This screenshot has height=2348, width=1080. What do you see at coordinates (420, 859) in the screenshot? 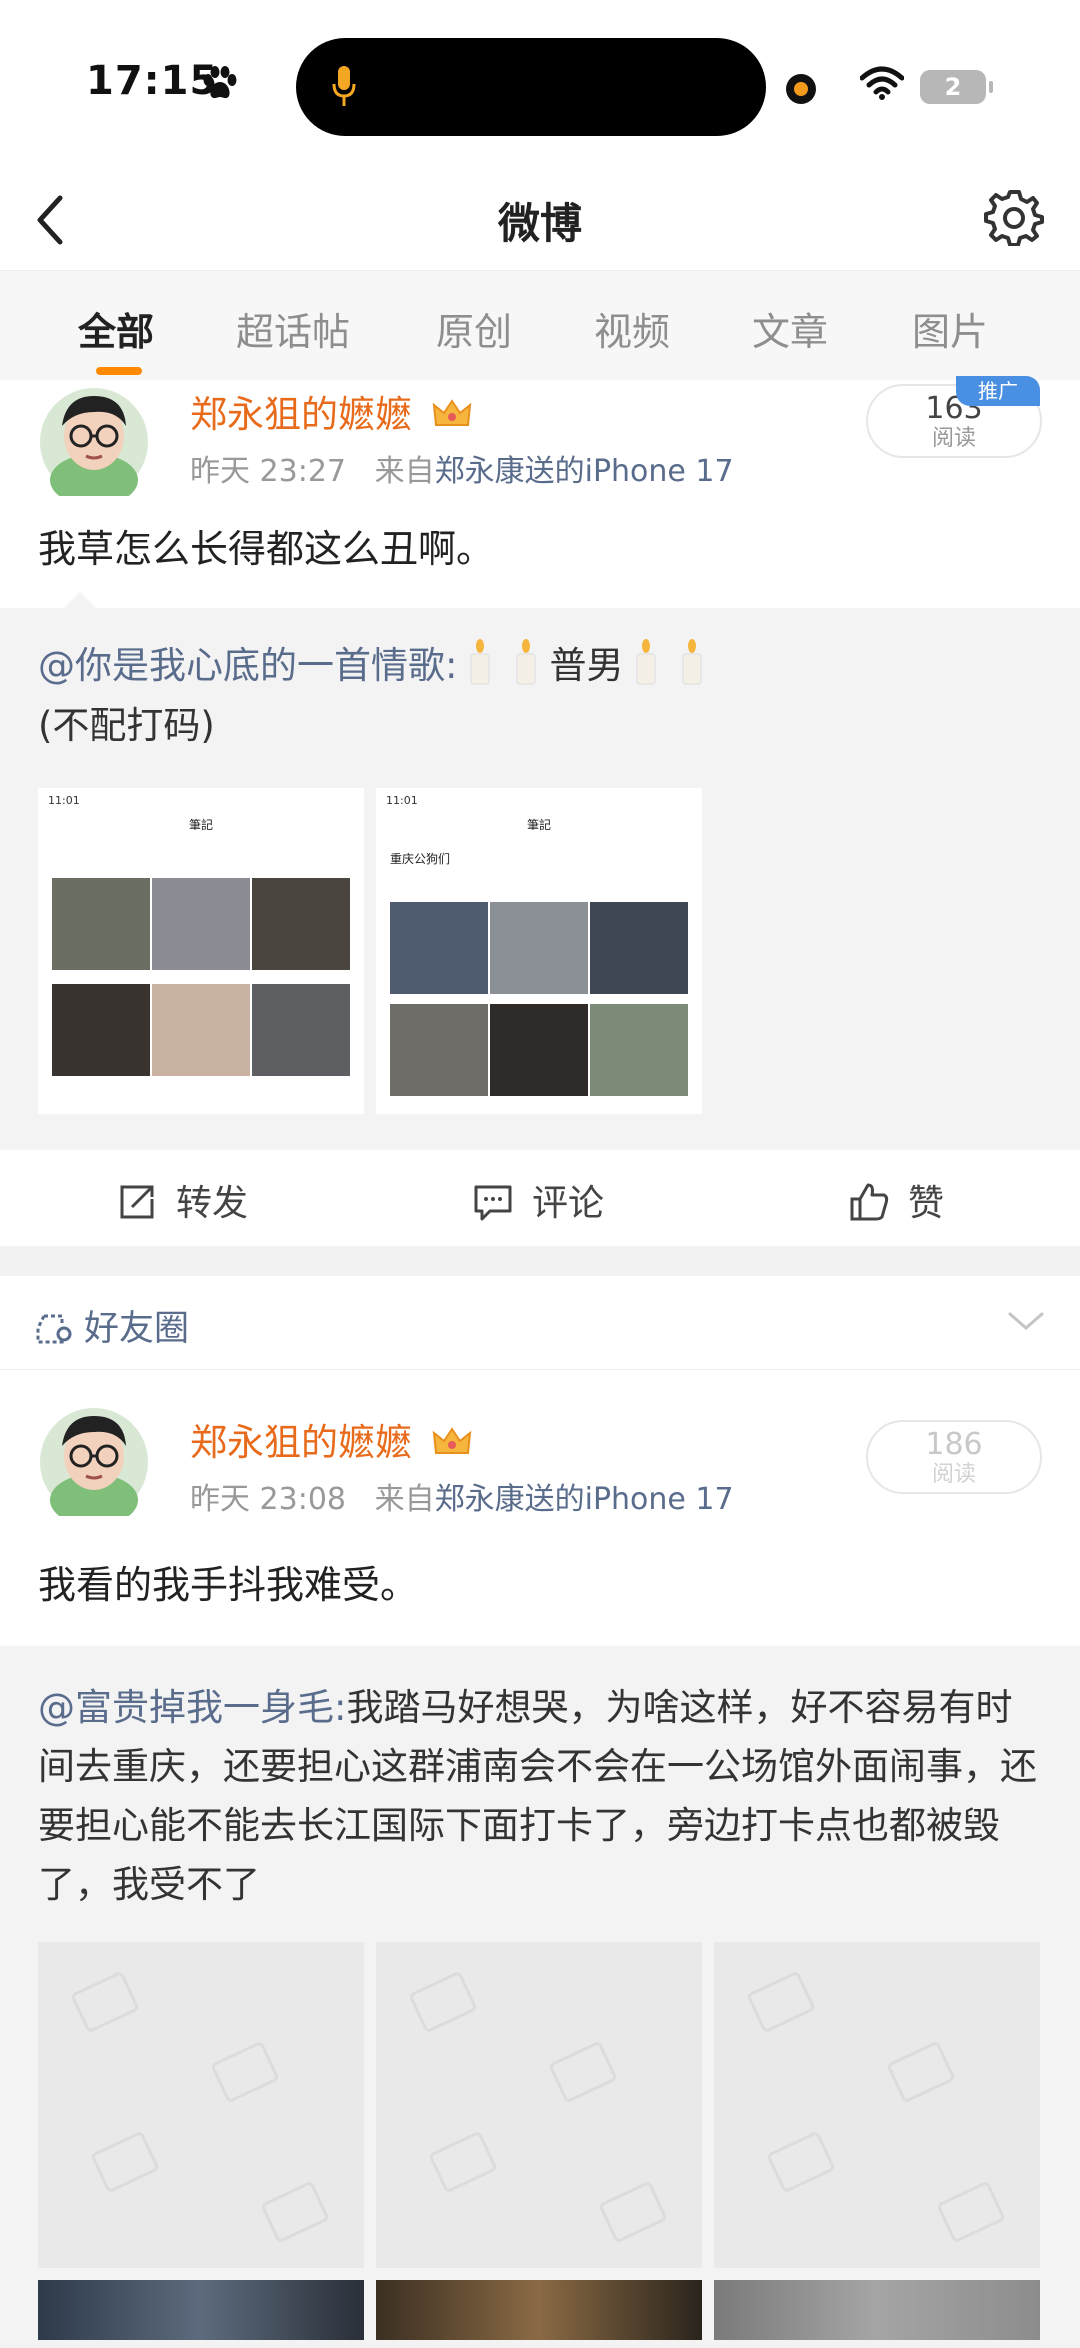
I see `thumb-subtitle: 重庆公狗们` at bounding box center [420, 859].